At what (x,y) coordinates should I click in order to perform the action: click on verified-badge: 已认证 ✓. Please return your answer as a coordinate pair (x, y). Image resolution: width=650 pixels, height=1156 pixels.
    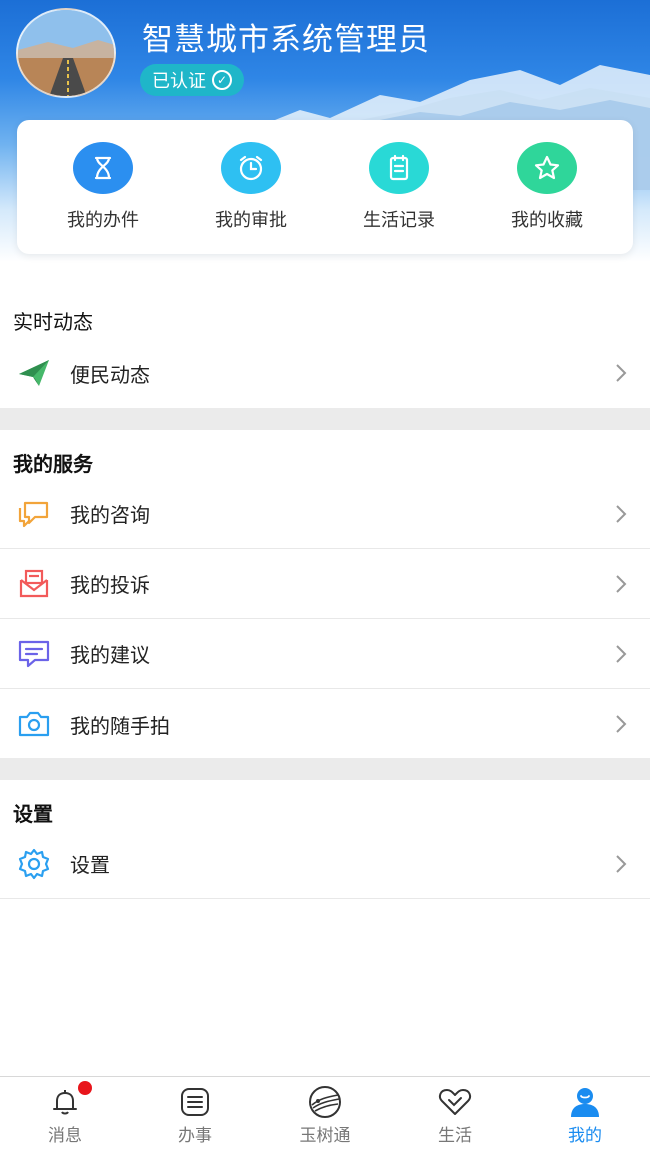
    Looking at the image, I should click on (192, 80).